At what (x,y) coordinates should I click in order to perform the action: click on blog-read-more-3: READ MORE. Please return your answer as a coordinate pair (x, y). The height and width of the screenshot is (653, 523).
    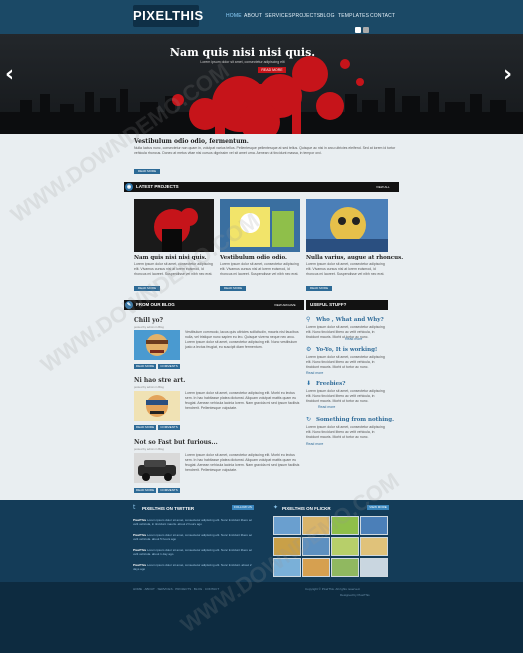
    Looking at the image, I should click on (145, 490).